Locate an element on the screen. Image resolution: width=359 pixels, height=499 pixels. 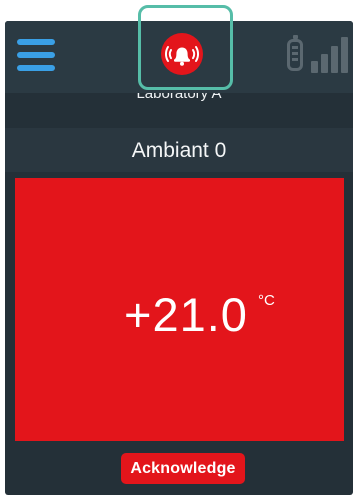
battery-icon is located at coordinates (295, 53).